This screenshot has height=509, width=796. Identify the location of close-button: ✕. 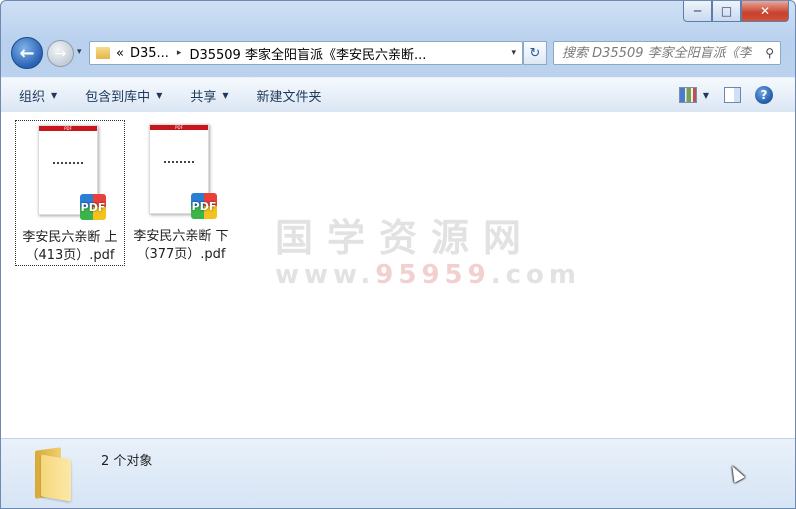
(765, 11).